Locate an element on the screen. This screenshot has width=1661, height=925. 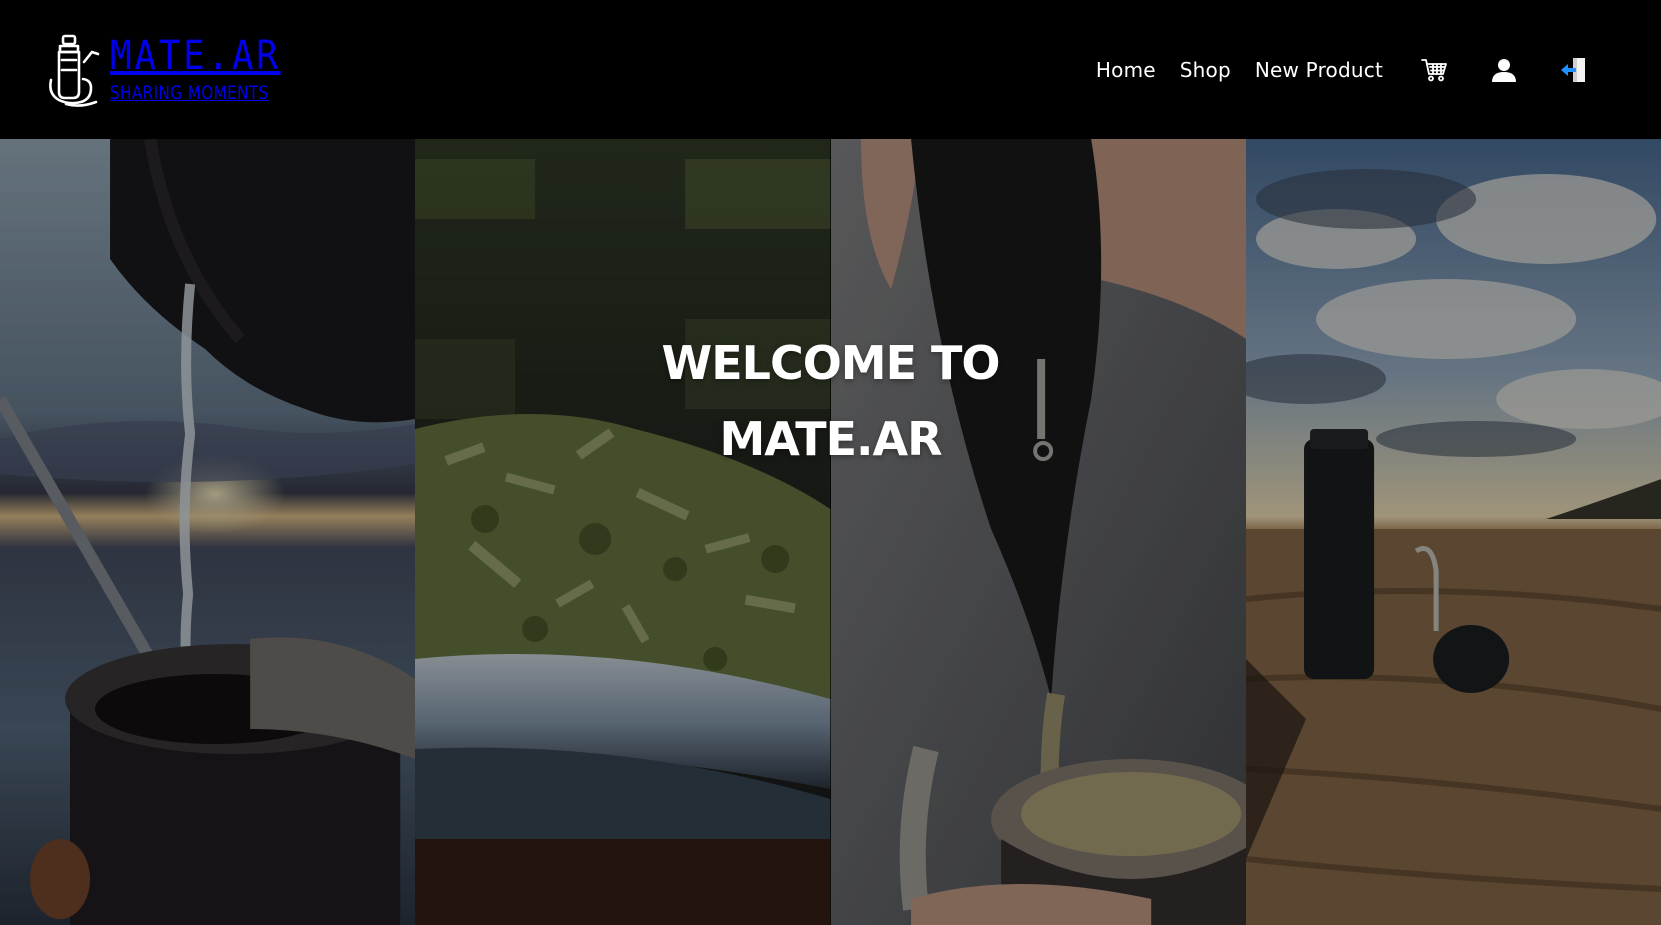
brand-subtitle: SHARING MOMENTS is located at coordinates (189, 93).